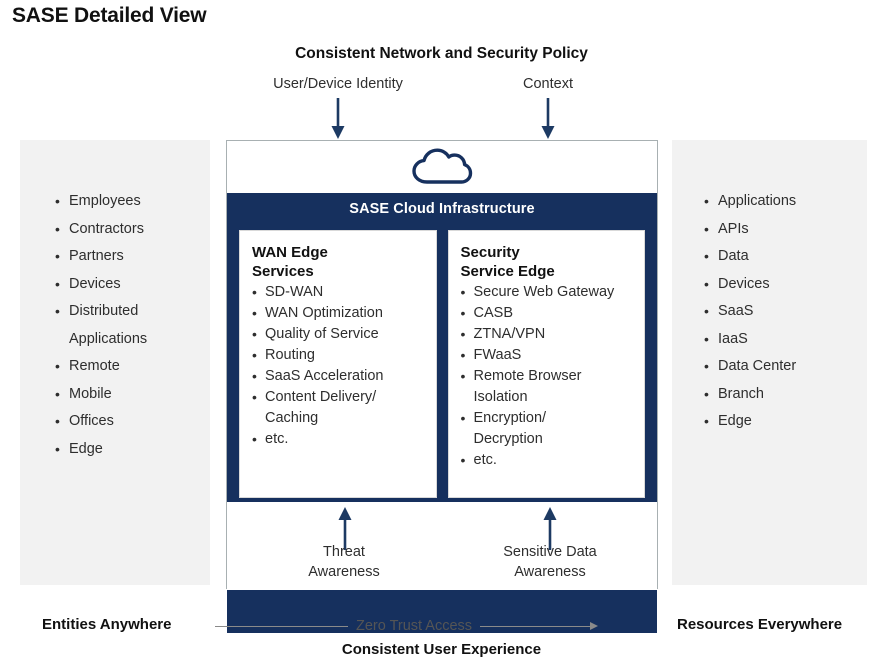  Describe the element at coordinates (750, 395) in the screenshot. I see `list-item: Branch` at that location.